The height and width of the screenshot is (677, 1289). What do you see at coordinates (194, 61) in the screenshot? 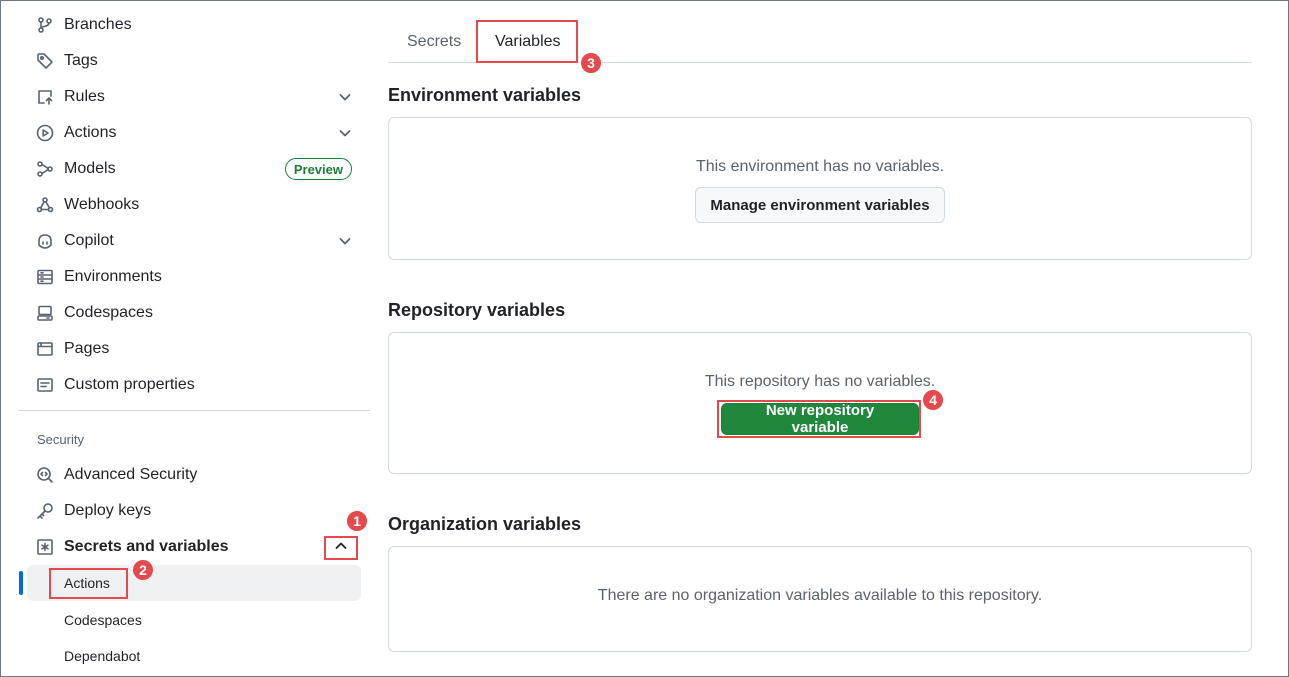
I see `sidebar-item-tags: Tags` at bounding box center [194, 61].